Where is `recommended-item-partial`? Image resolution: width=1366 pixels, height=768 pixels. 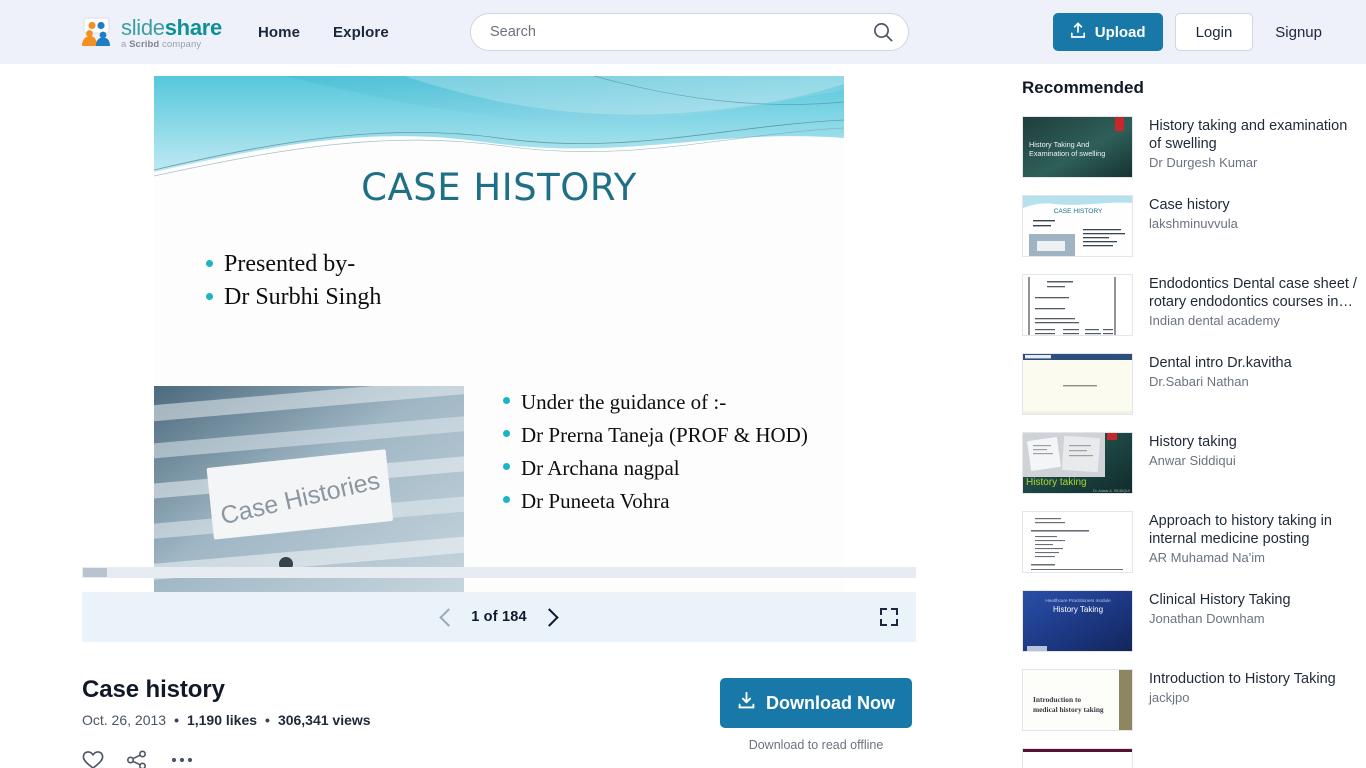
recommended-item-partial is located at coordinates (1192, 758).